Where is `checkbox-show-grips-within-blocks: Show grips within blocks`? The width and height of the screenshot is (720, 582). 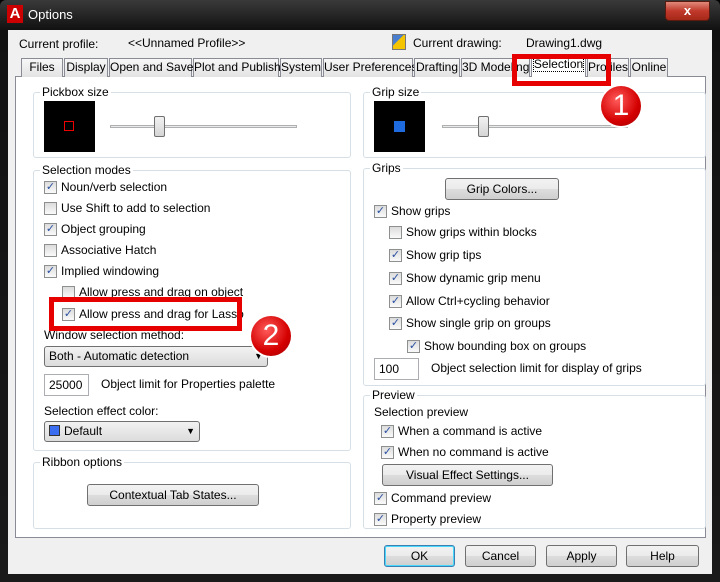
checkbox-show-grips-within-blocks: Show grips within blocks is located at coordinates (463, 232).